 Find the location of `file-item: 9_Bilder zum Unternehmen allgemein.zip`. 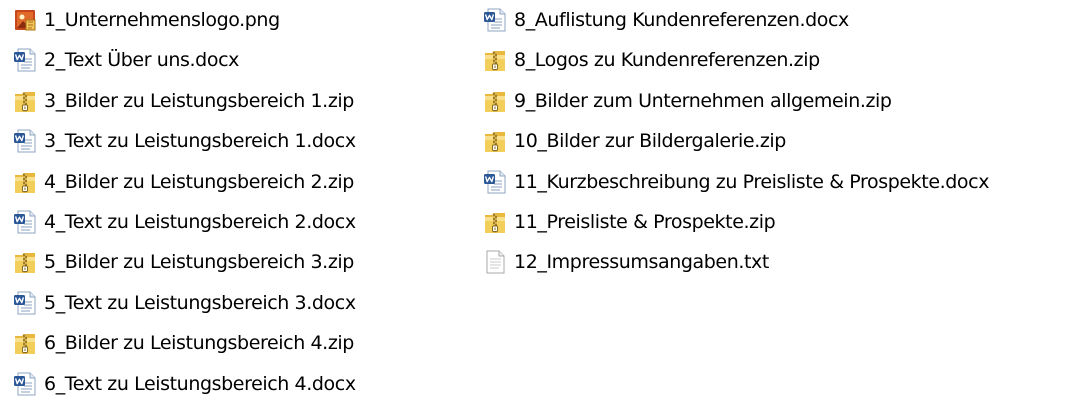

file-item: 9_Bilder zum Unternehmen allgemein.zip is located at coordinates (687, 101).